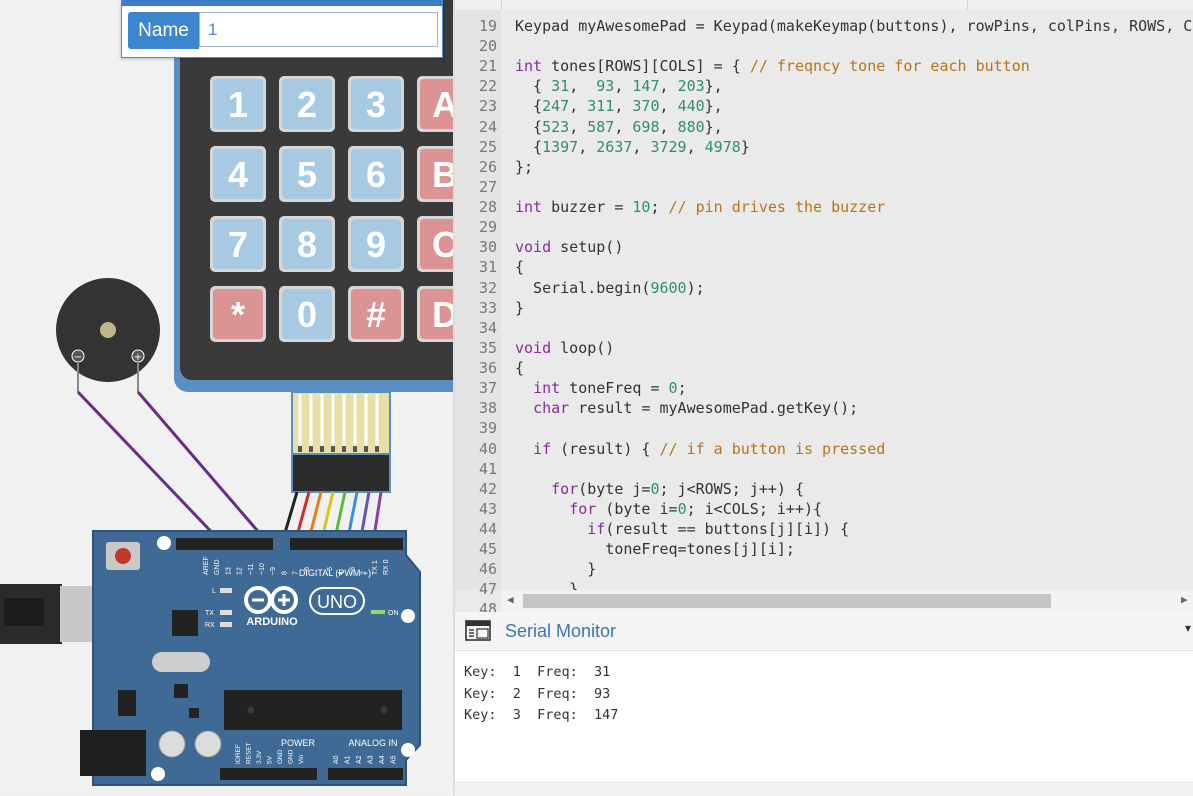 The image size is (1193, 796). I want to click on key-label: 1, so click(238, 104).